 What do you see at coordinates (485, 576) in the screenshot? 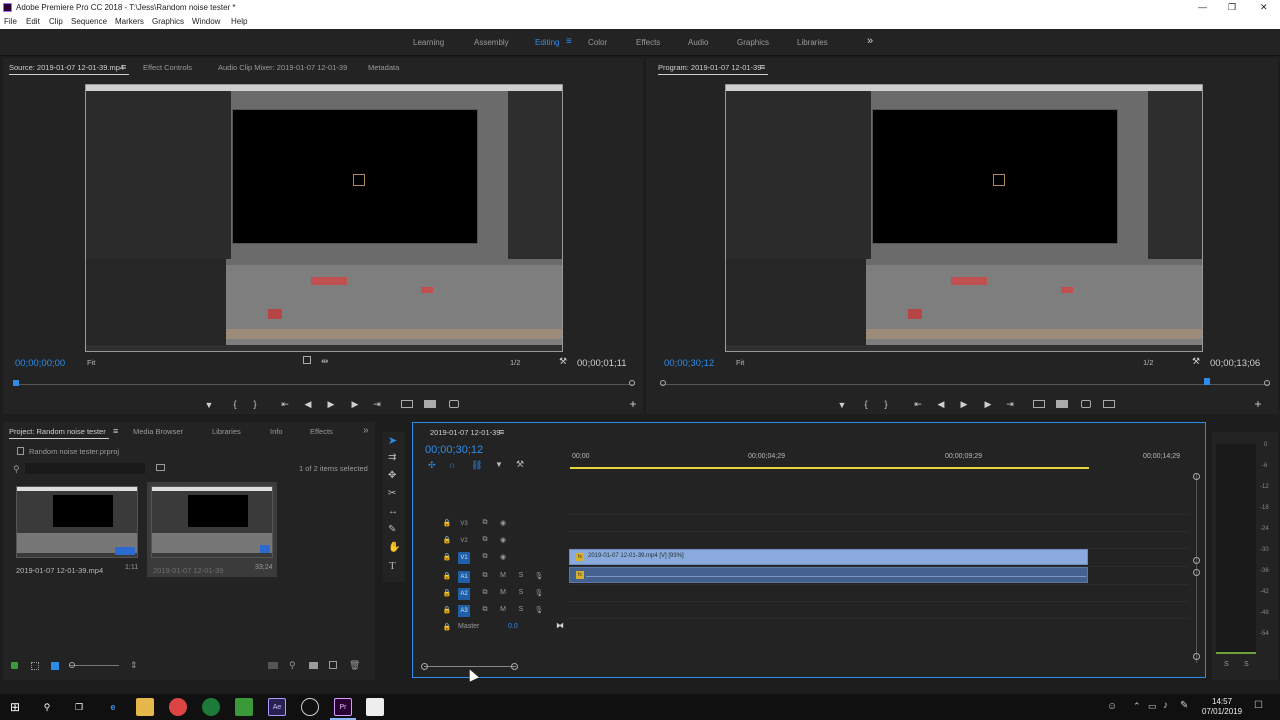
I see `a1-sync-lock-icon: ⧉` at bounding box center [485, 576].